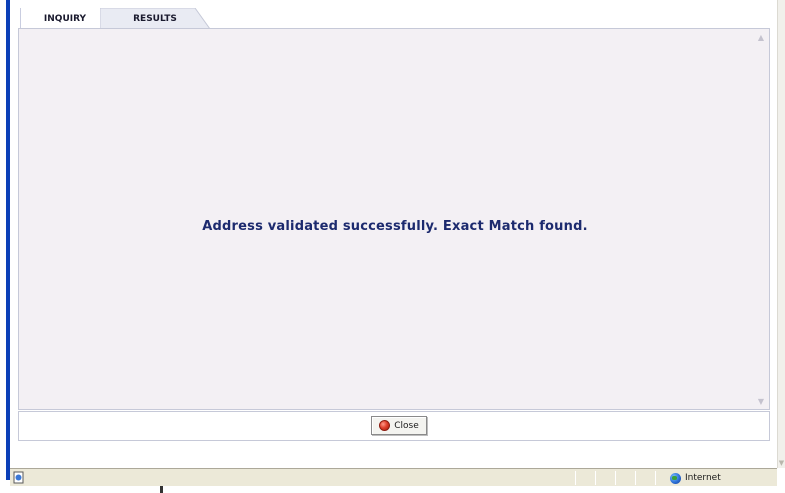 Image resolution: width=785 pixels, height=493 pixels. Describe the element at coordinates (703, 478) in the screenshot. I see `zone-label: Internet` at that location.